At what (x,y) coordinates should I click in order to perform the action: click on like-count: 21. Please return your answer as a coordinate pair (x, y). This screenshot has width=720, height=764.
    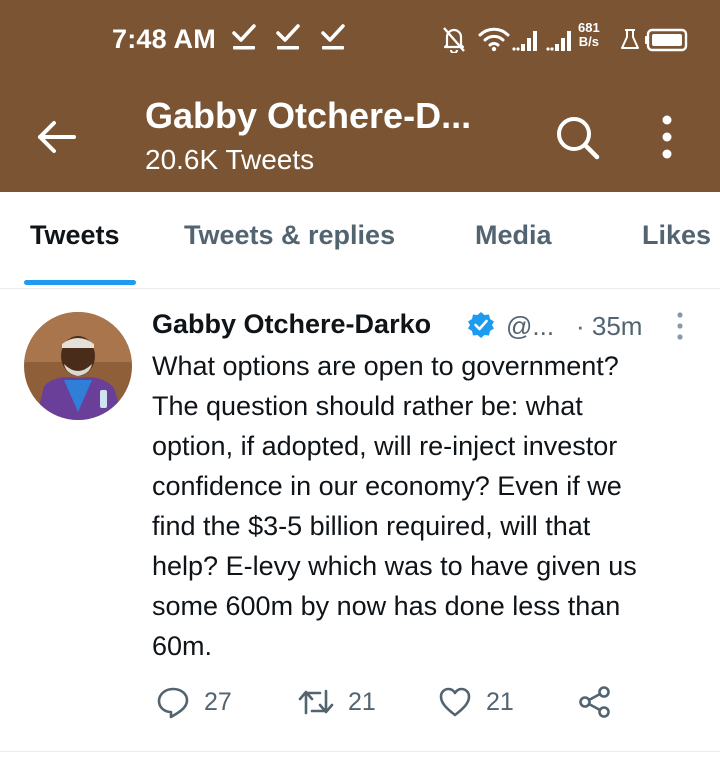
    Looking at the image, I should click on (500, 701).